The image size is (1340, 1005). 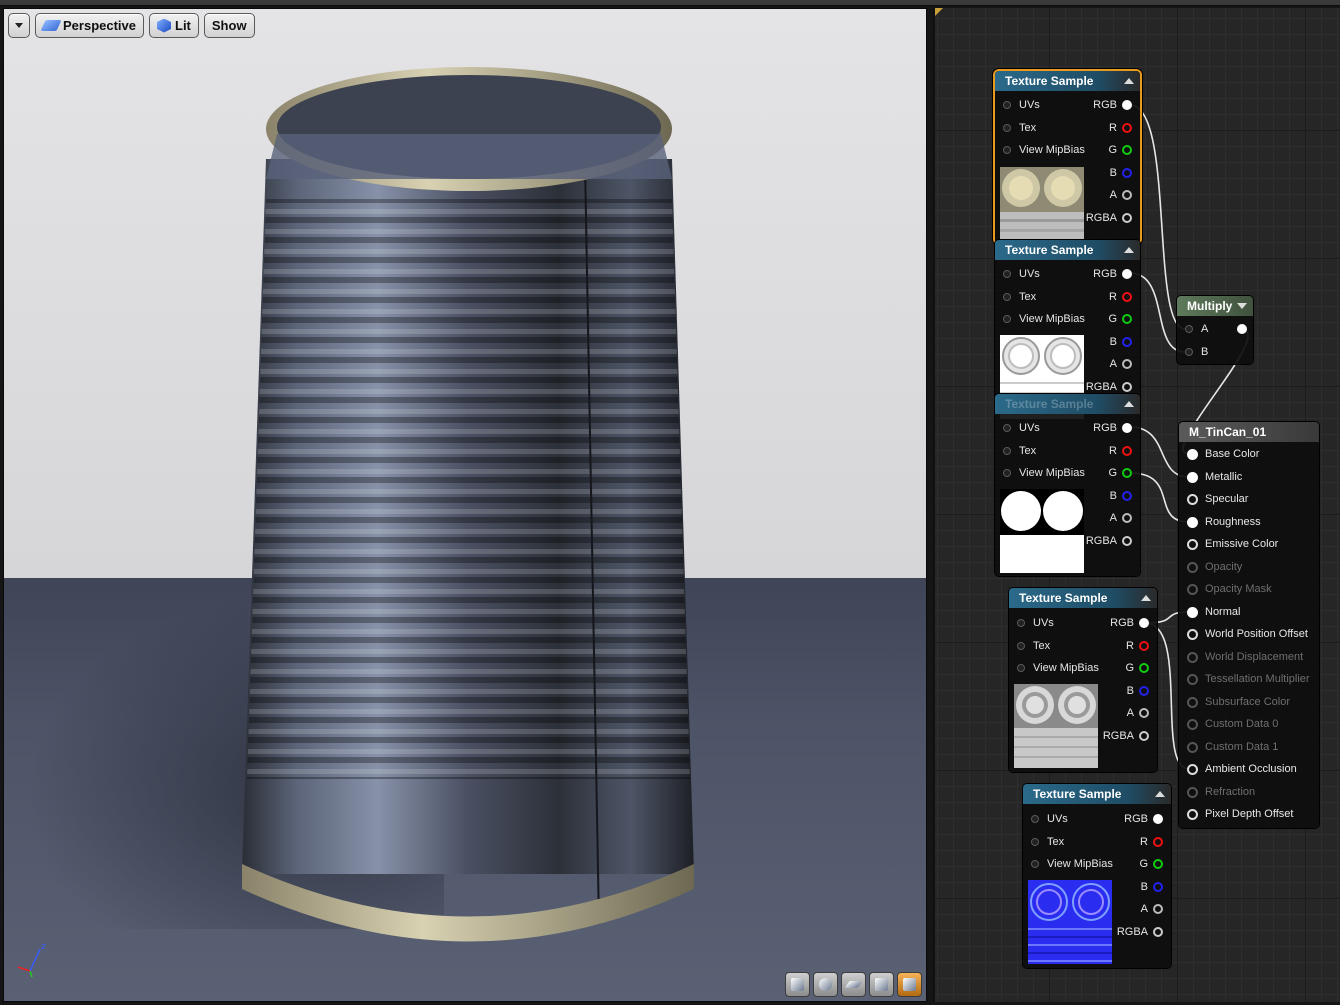 What do you see at coordinates (881, 984) in the screenshot?
I see `cube-preview-button` at bounding box center [881, 984].